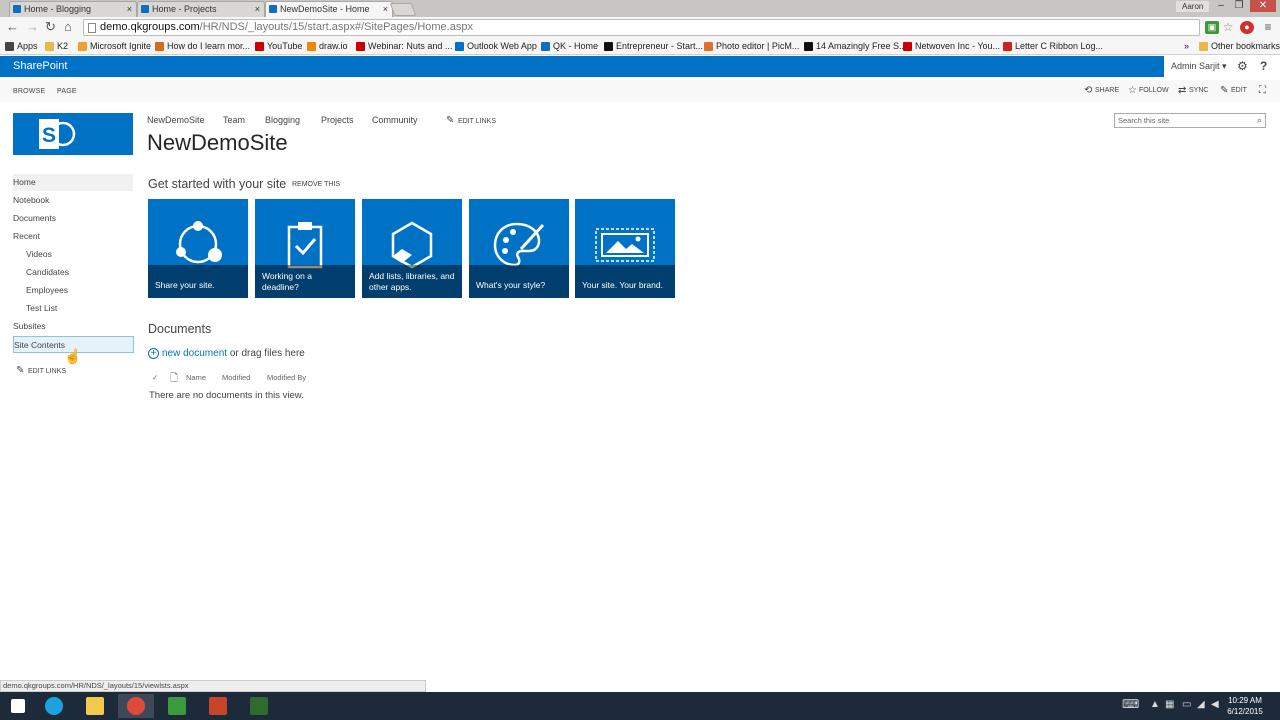 The height and width of the screenshot is (720, 1280). What do you see at coordinates (1233, 90) in the screenshot?
I see `edit-button: ✎ EDIT` at bounding box center [1233, 90].